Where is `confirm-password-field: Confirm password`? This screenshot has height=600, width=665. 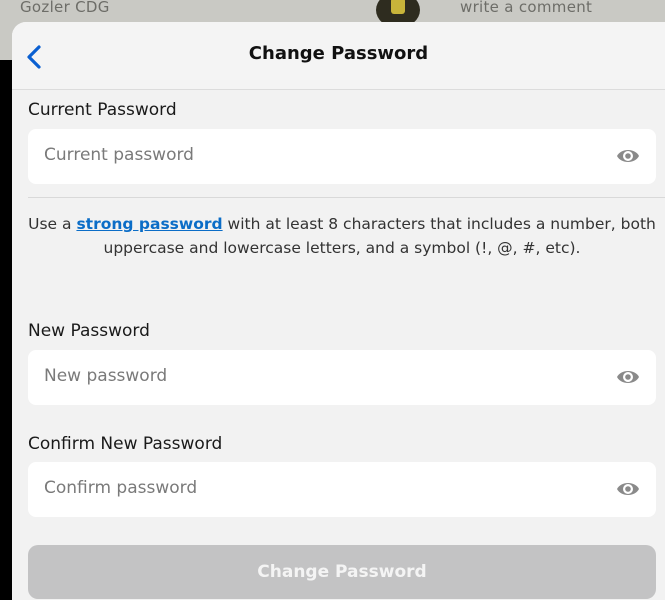 confirm-password-field: Confirm password is located at coordinates (342, 489).